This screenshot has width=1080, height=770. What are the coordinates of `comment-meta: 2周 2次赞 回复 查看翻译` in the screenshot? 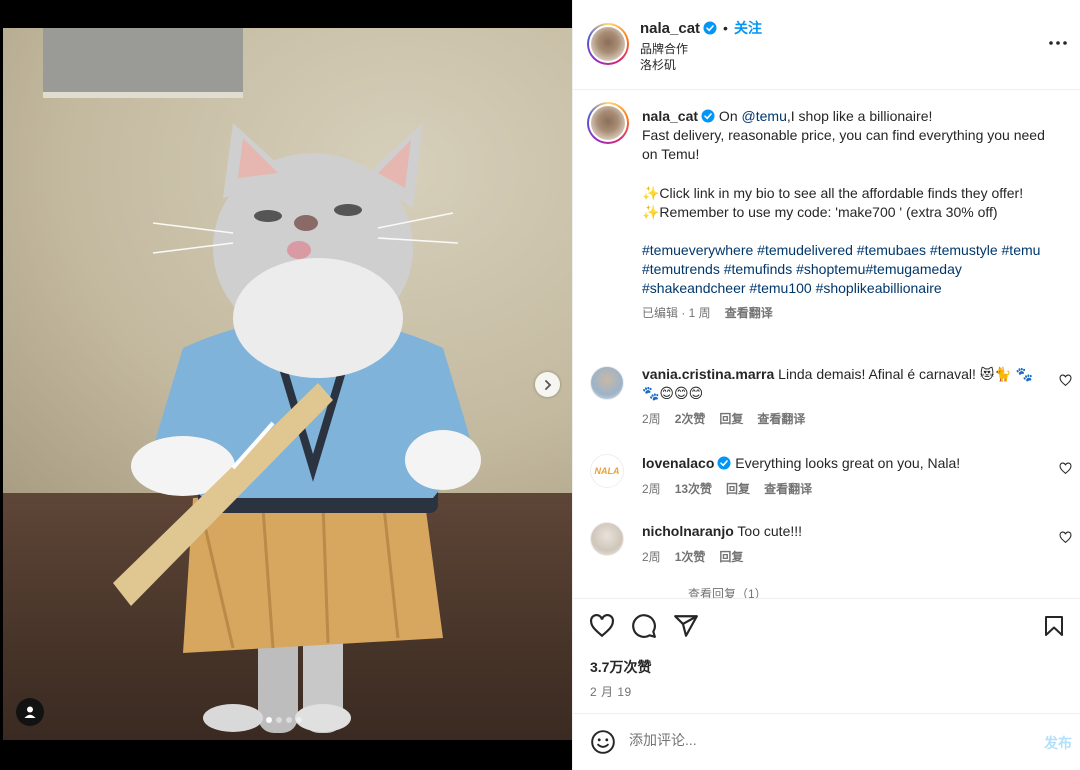 It's located at (842, 419).